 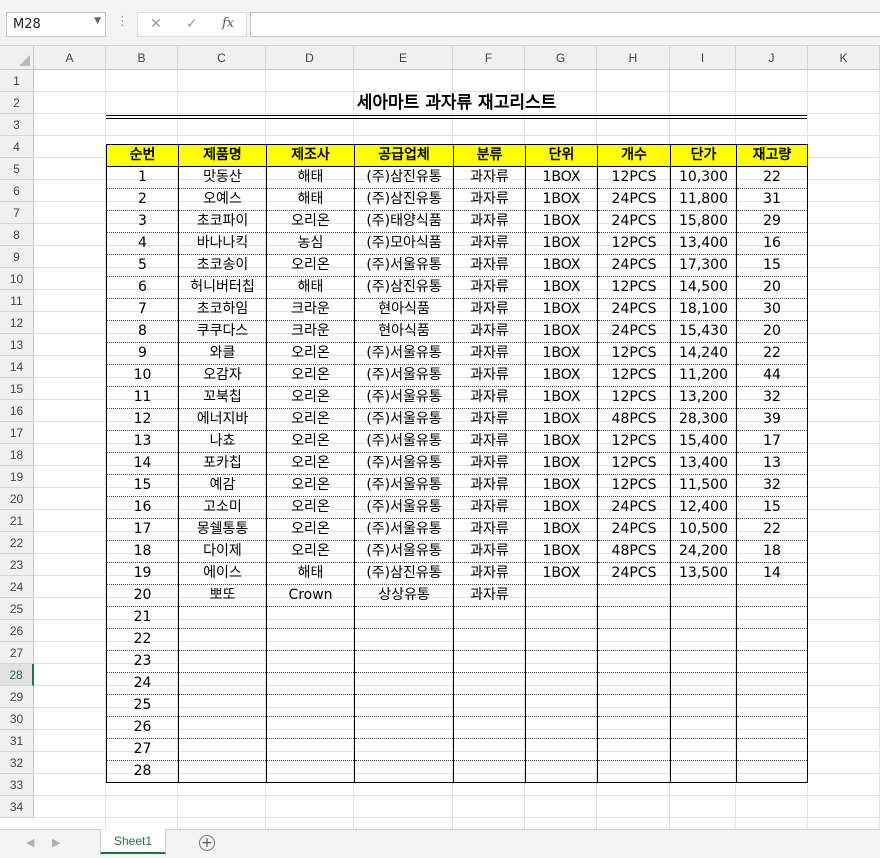 I want to click on row-header-26: 26, so click(x=17, y=631).